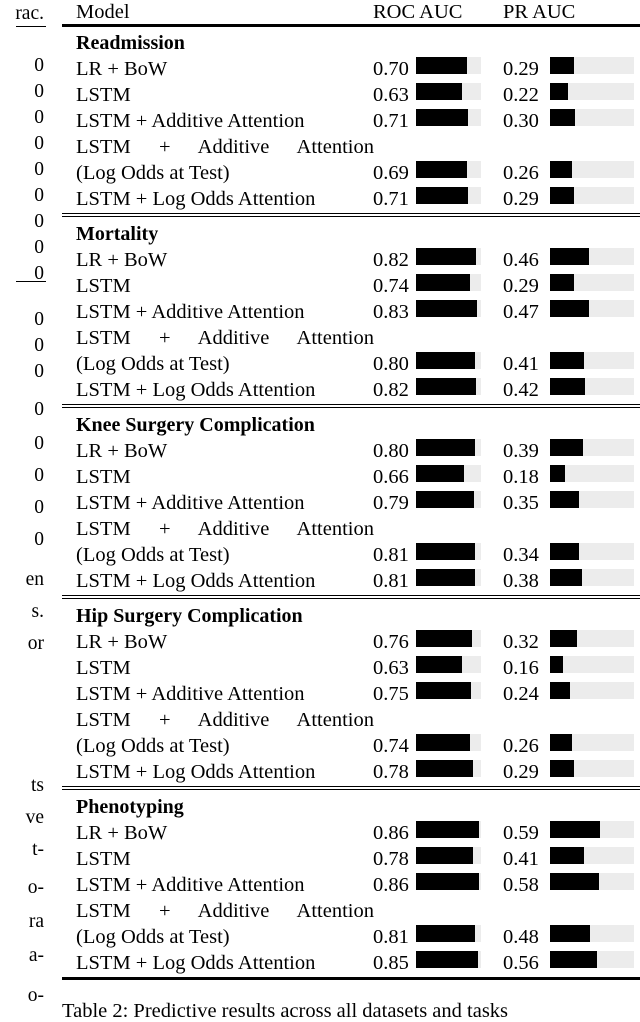 This screenshot has height=1022, width=640. Describe the element at coordinates (195, 425) in the screenshot. I see `section-title: Knee Surgery Complication` at that location.